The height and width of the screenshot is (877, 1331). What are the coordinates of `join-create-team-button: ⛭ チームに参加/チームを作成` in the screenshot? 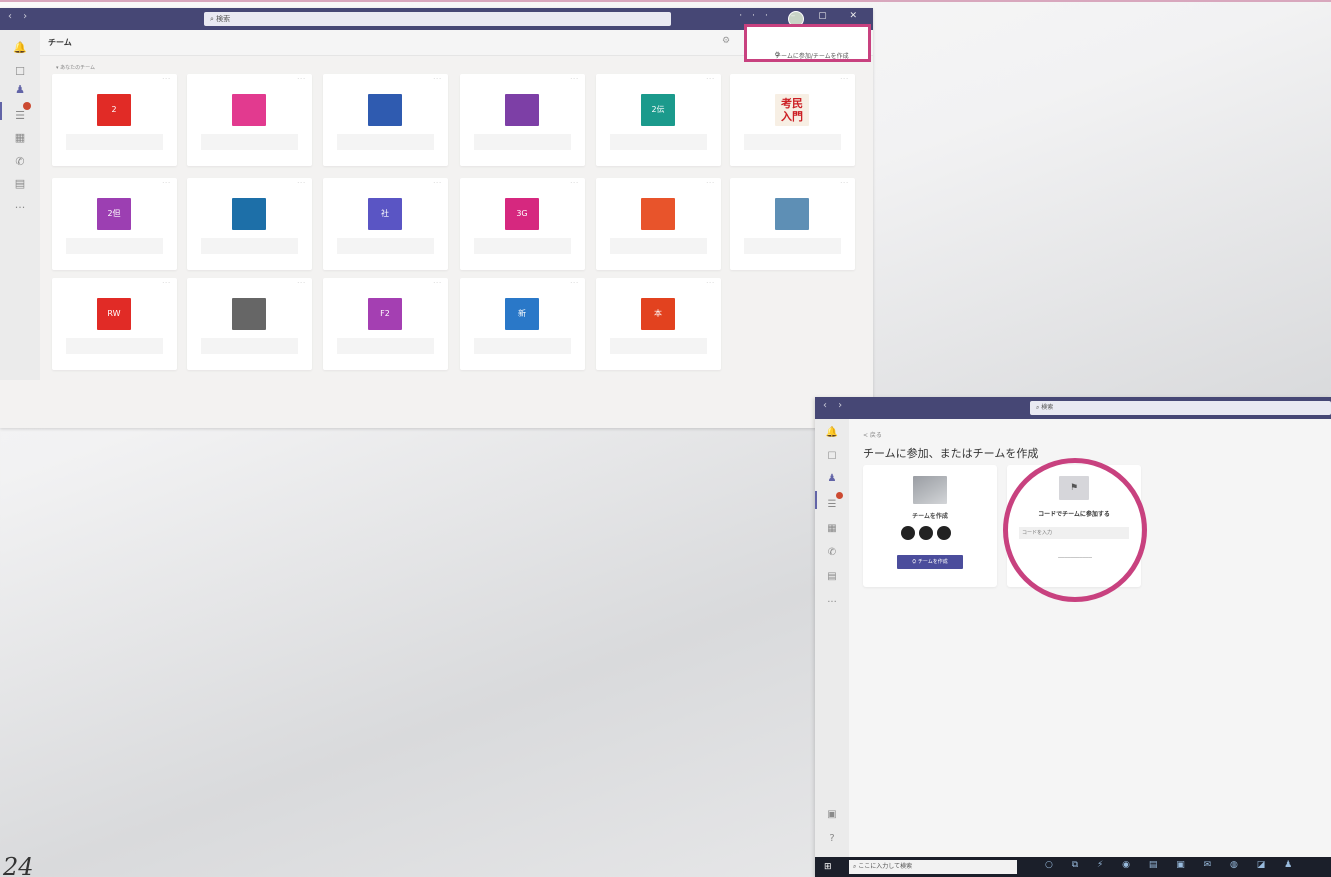 It's located at (807, 43).